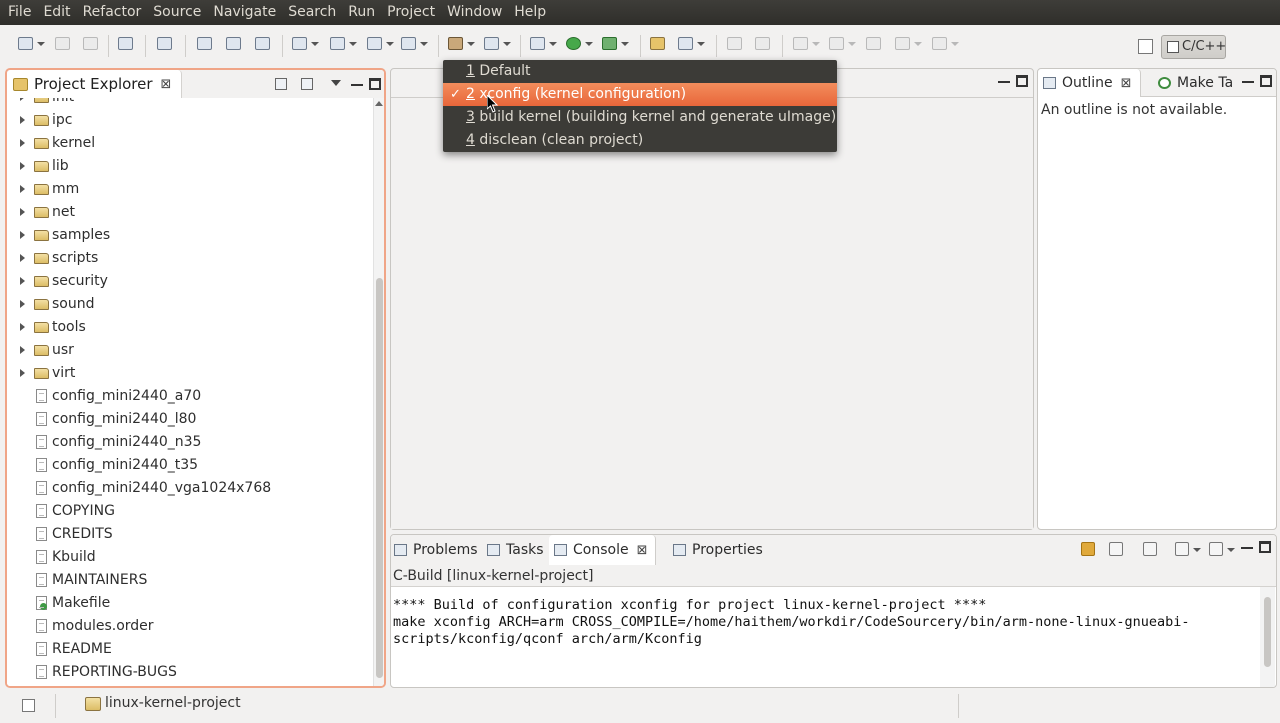 Image resolution: width=1280 pixels, height=723 pixels. What do you see at coordinates (1188, 549) in the screenshot?
I see `display-console-icon` at bounding box center [1188, 549].